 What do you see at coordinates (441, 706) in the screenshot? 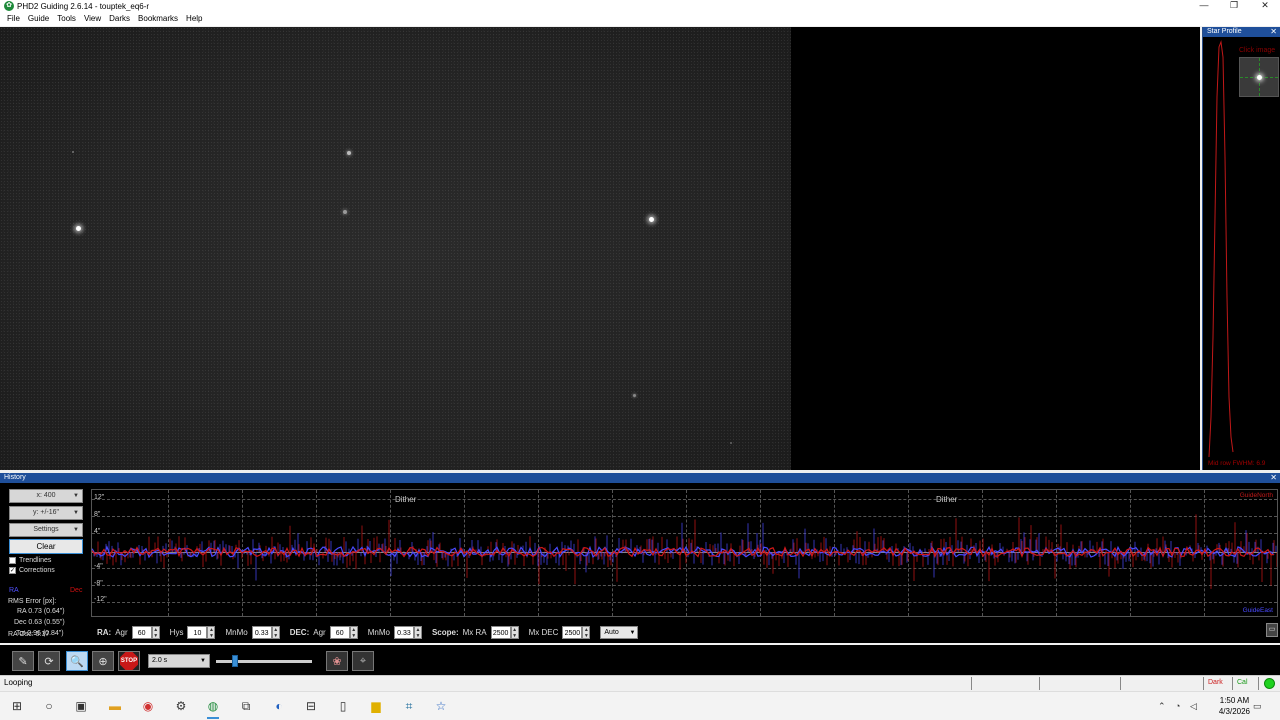
I see `star-app-icon: ☆` at bounding box center [441, 706].